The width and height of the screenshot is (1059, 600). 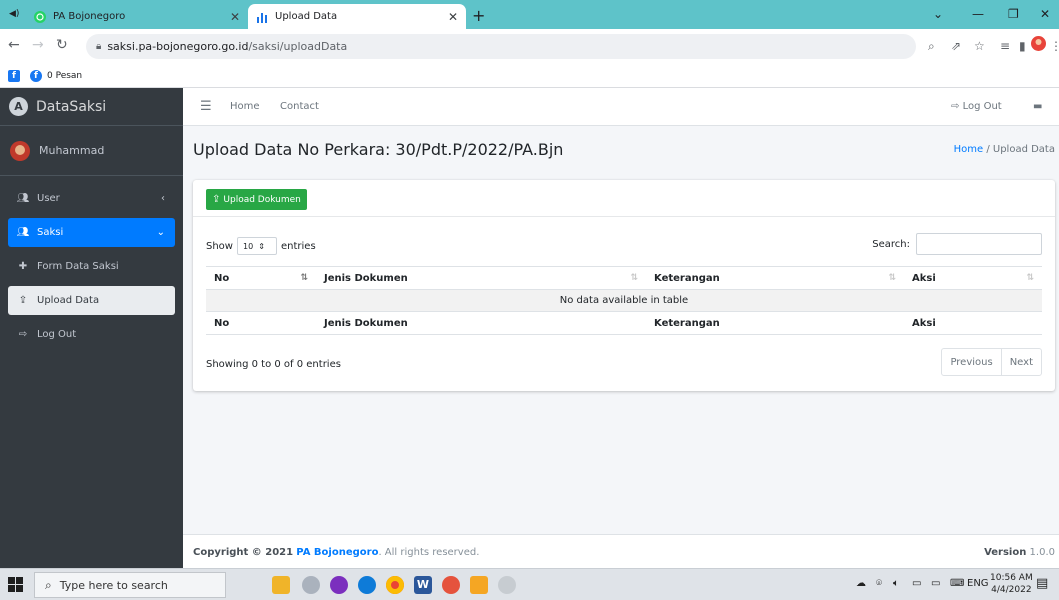 I want to click on column-header-aksi: Aksi ⇅, so click(x=973, y=278).